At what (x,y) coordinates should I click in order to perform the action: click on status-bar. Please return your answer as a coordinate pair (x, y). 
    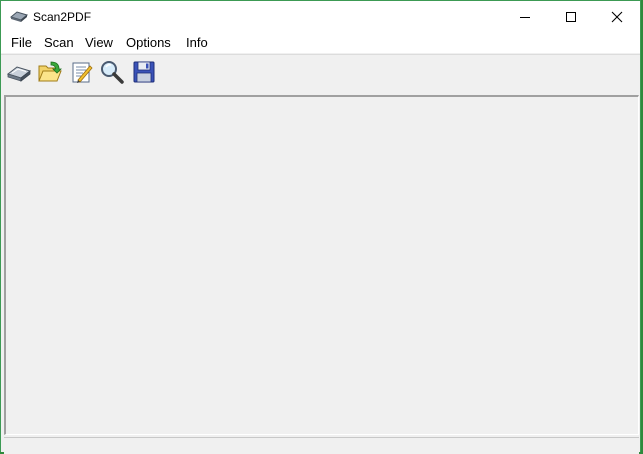
    Looking at the image, I should click on (321, 445).